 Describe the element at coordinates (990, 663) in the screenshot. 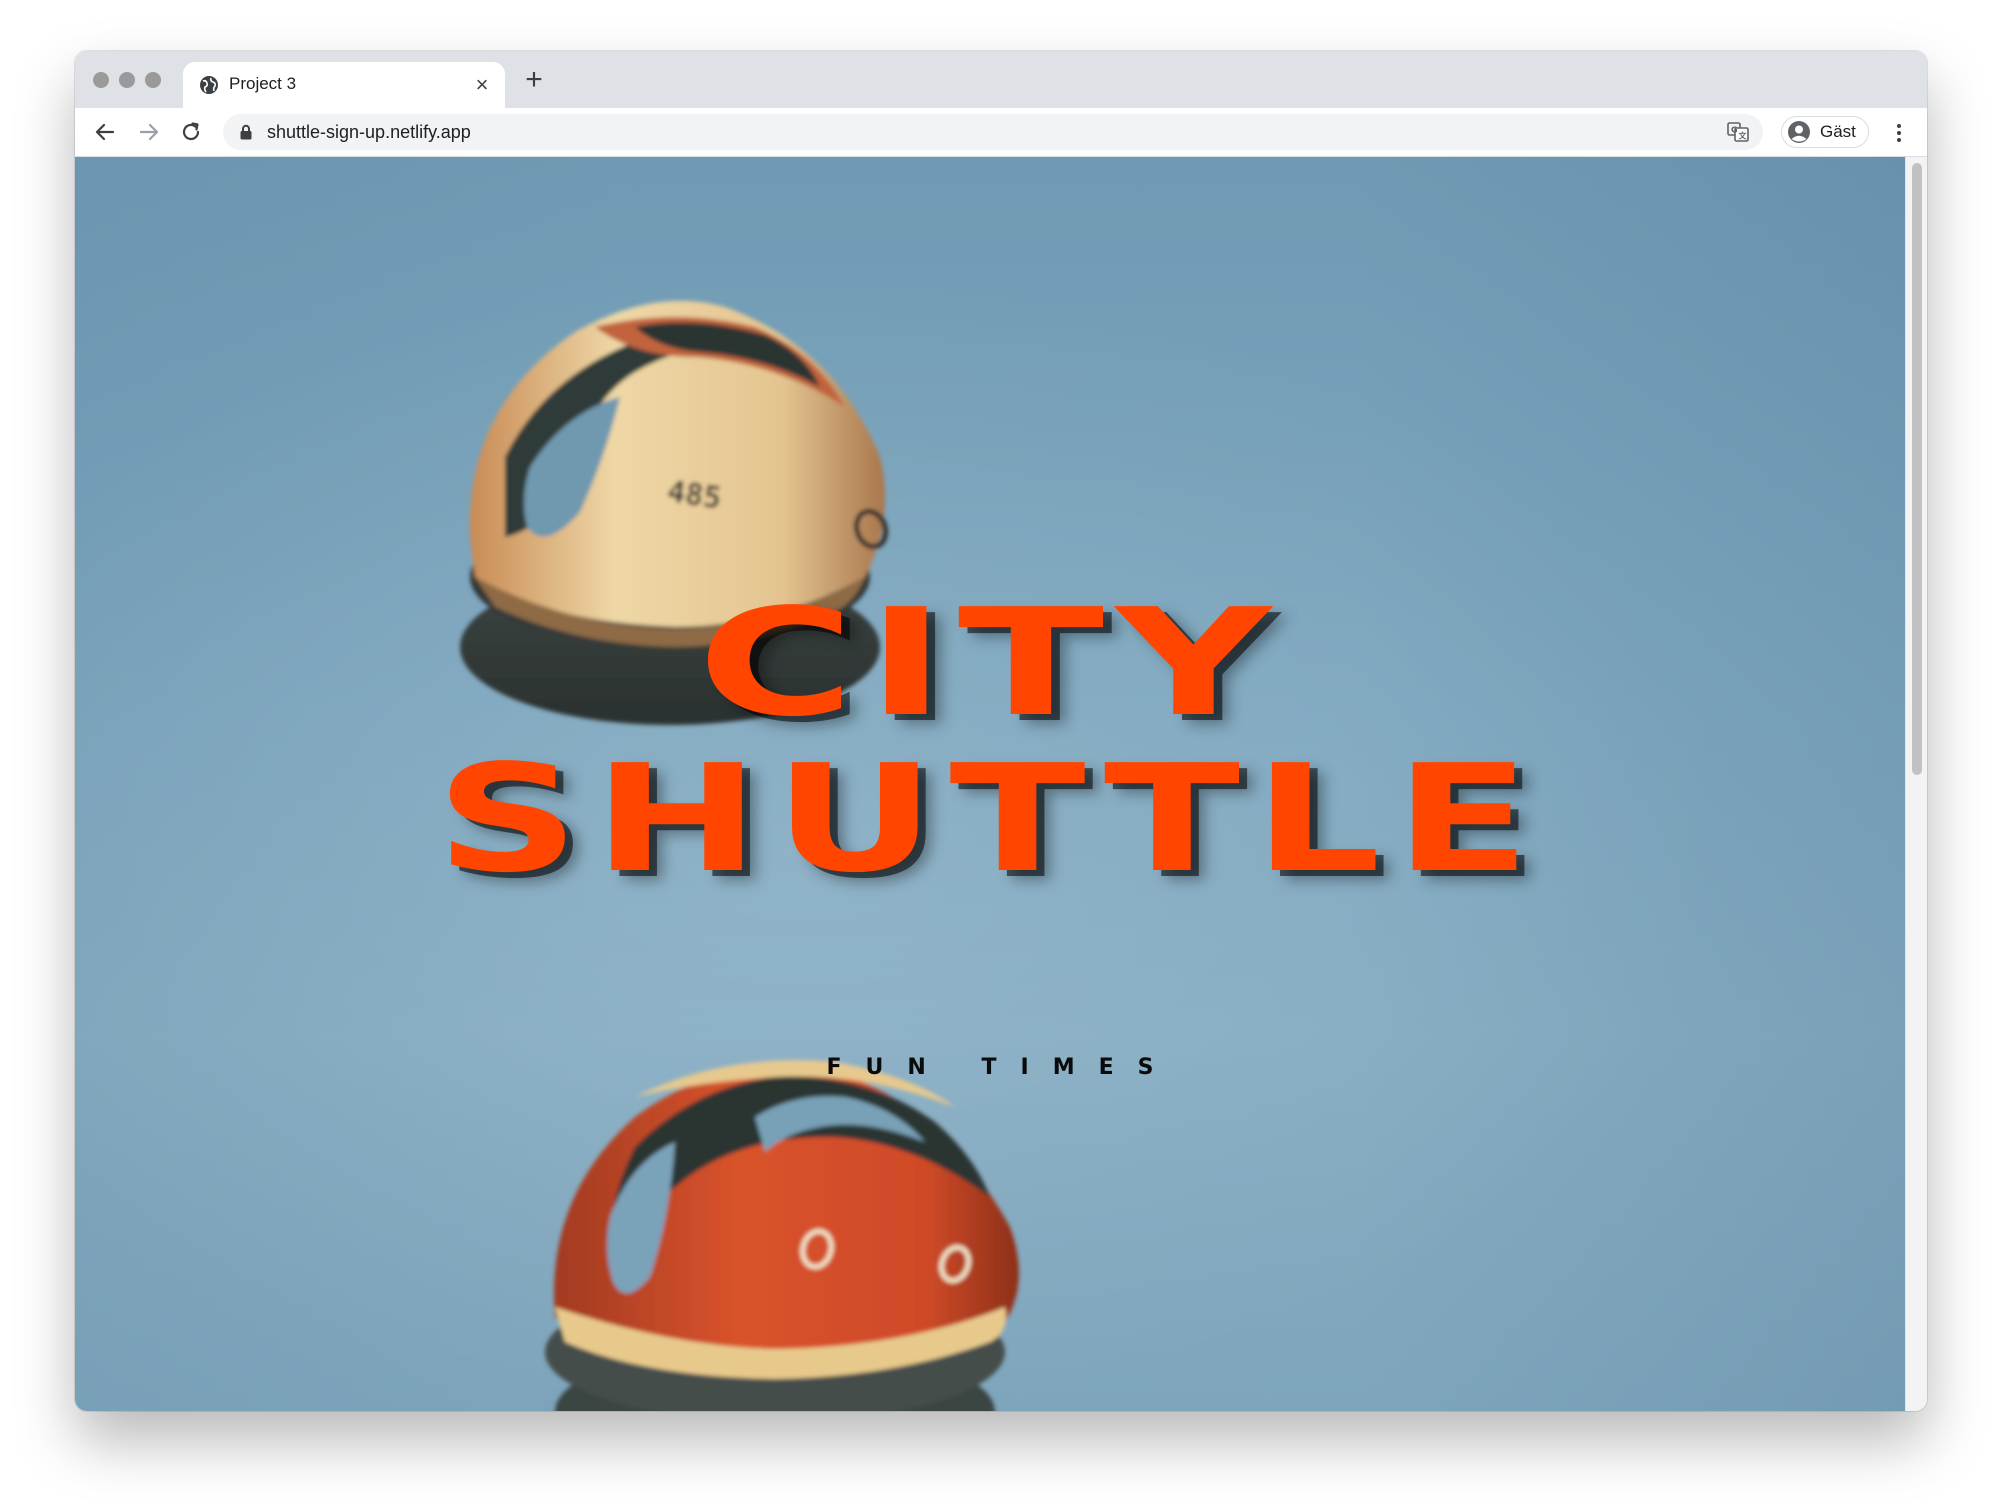

I see `hero-title-line1: CITY` at that location.